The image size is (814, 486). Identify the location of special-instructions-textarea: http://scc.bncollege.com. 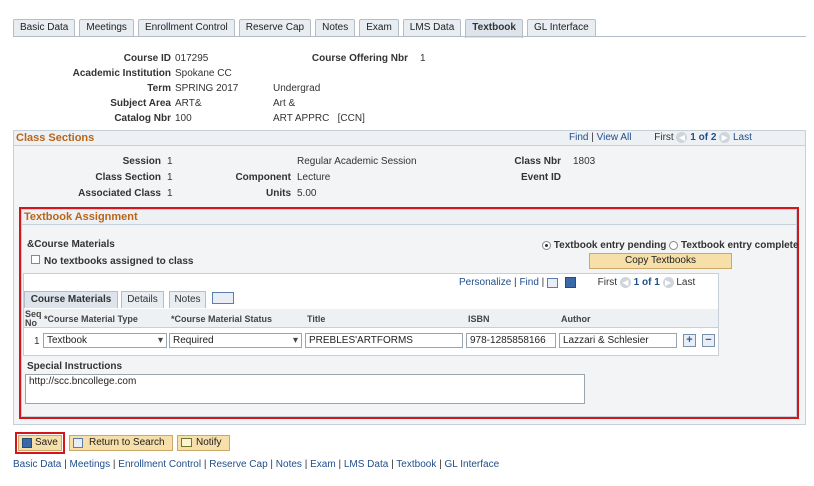
(305, 389).